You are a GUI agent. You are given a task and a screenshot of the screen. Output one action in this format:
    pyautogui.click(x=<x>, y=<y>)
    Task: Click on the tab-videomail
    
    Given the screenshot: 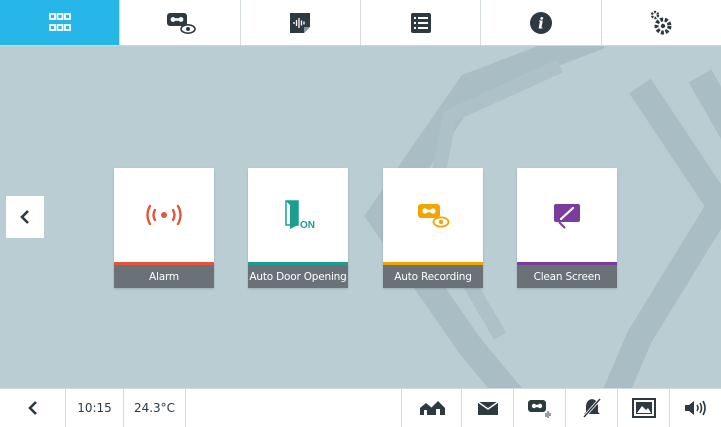 What is the action you would take?
    pyautogui.click(x=180, y=22)
    